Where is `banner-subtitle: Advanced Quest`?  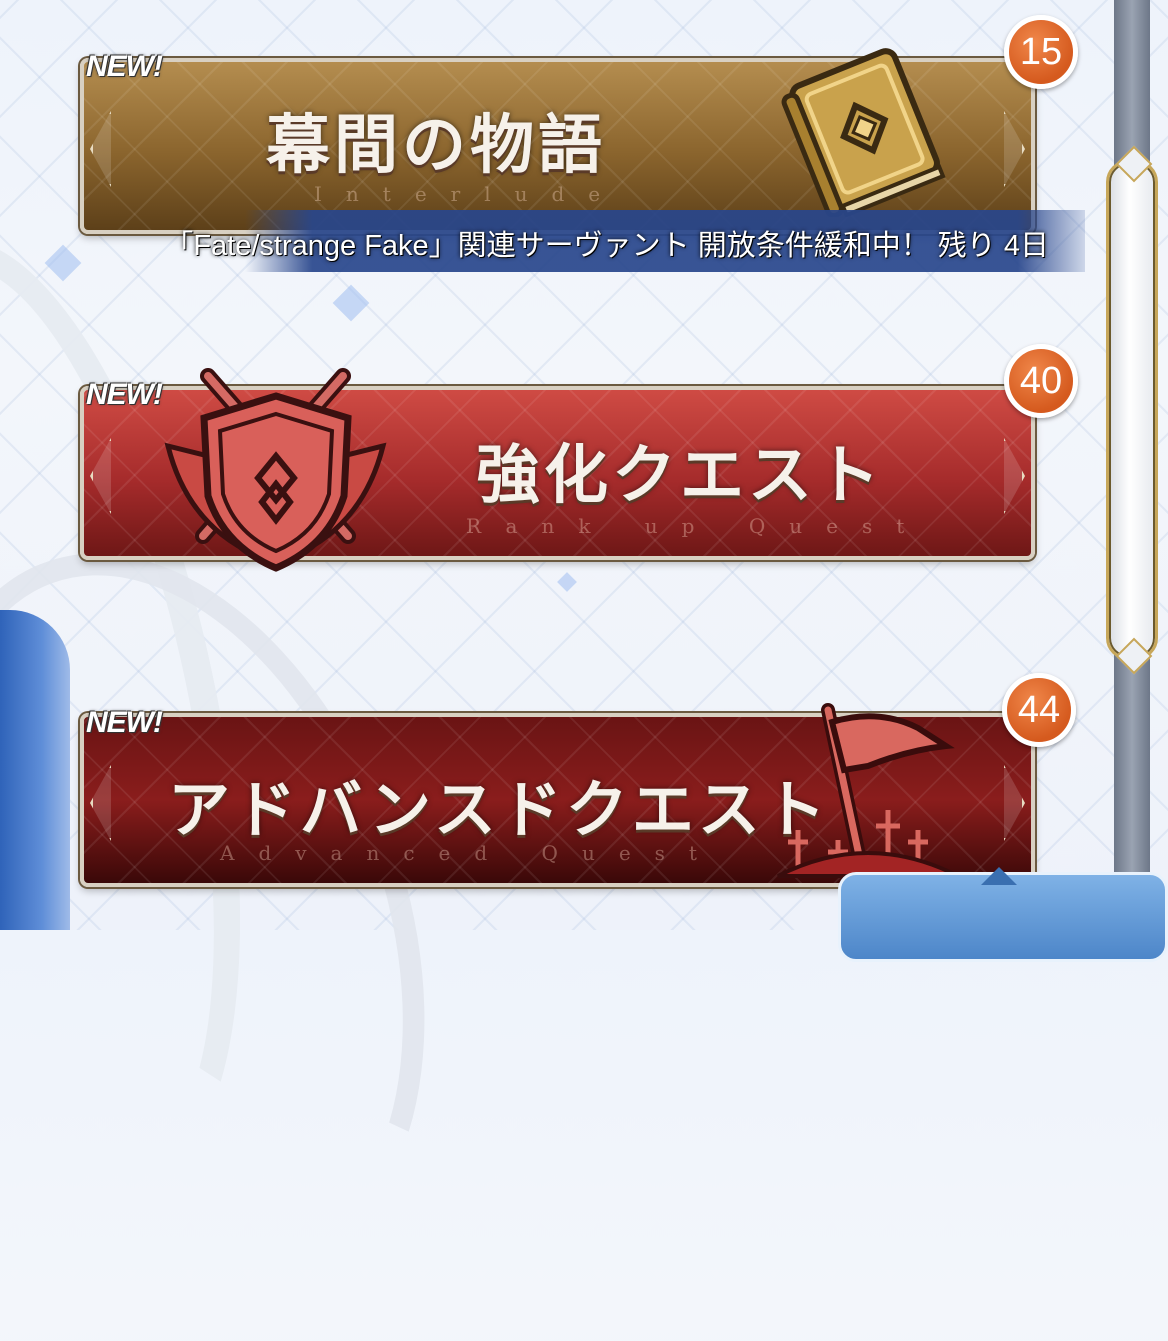 banner-subtitle: Advanced Quest is located at coordinates (470, 853).